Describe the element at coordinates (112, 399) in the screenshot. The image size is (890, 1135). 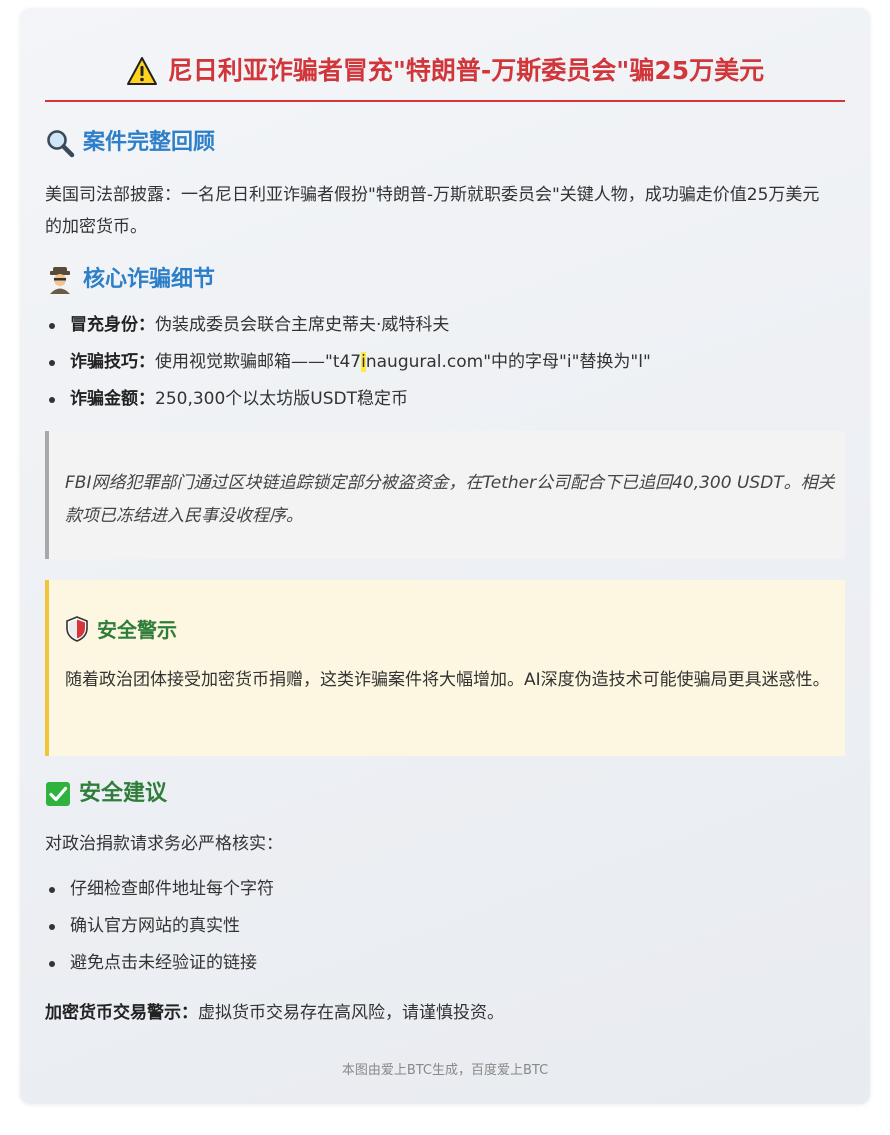
I see `item-label: 诈骗金额：` at that location.